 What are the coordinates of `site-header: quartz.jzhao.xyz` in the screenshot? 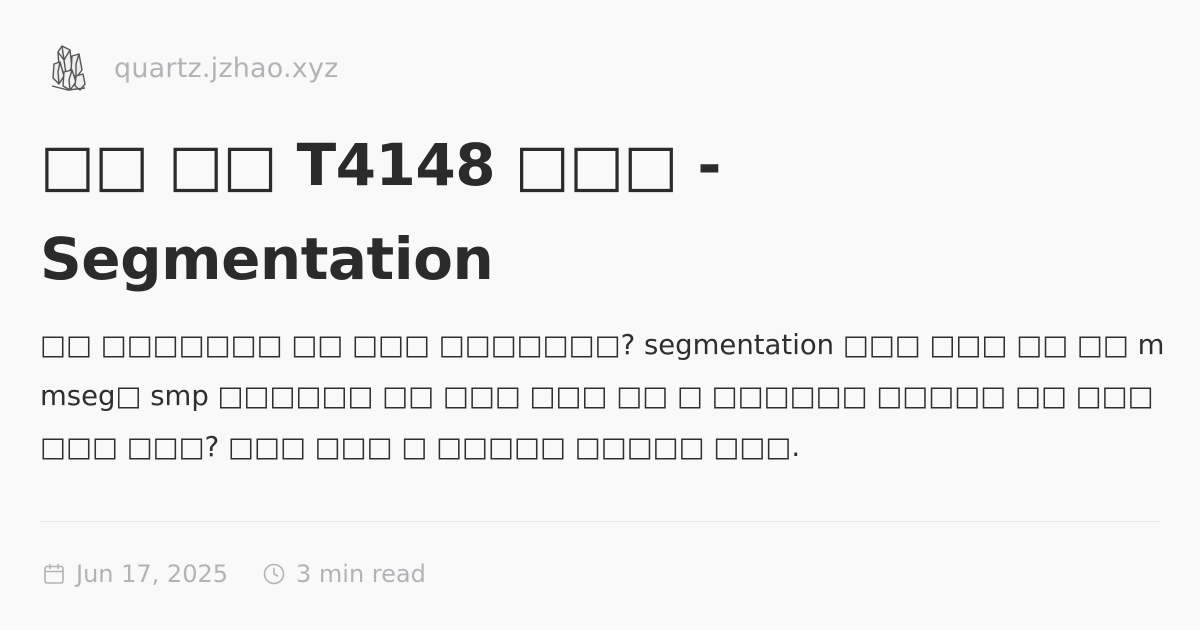 It's located at (191, 68).